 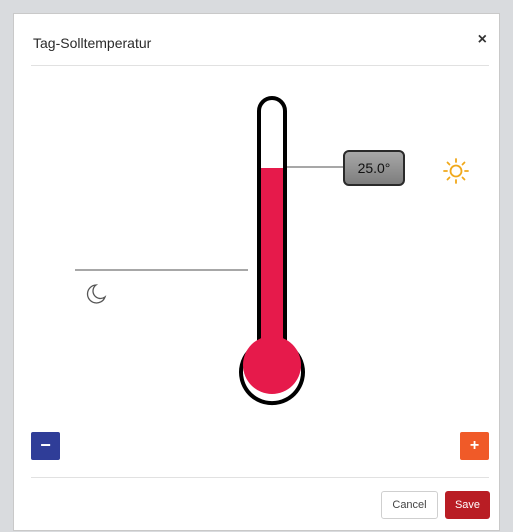 What do you see at coordinates (409, 505) in the screenshot?
I see `cancel-button: Cancel` at bounding box center [409, 505].